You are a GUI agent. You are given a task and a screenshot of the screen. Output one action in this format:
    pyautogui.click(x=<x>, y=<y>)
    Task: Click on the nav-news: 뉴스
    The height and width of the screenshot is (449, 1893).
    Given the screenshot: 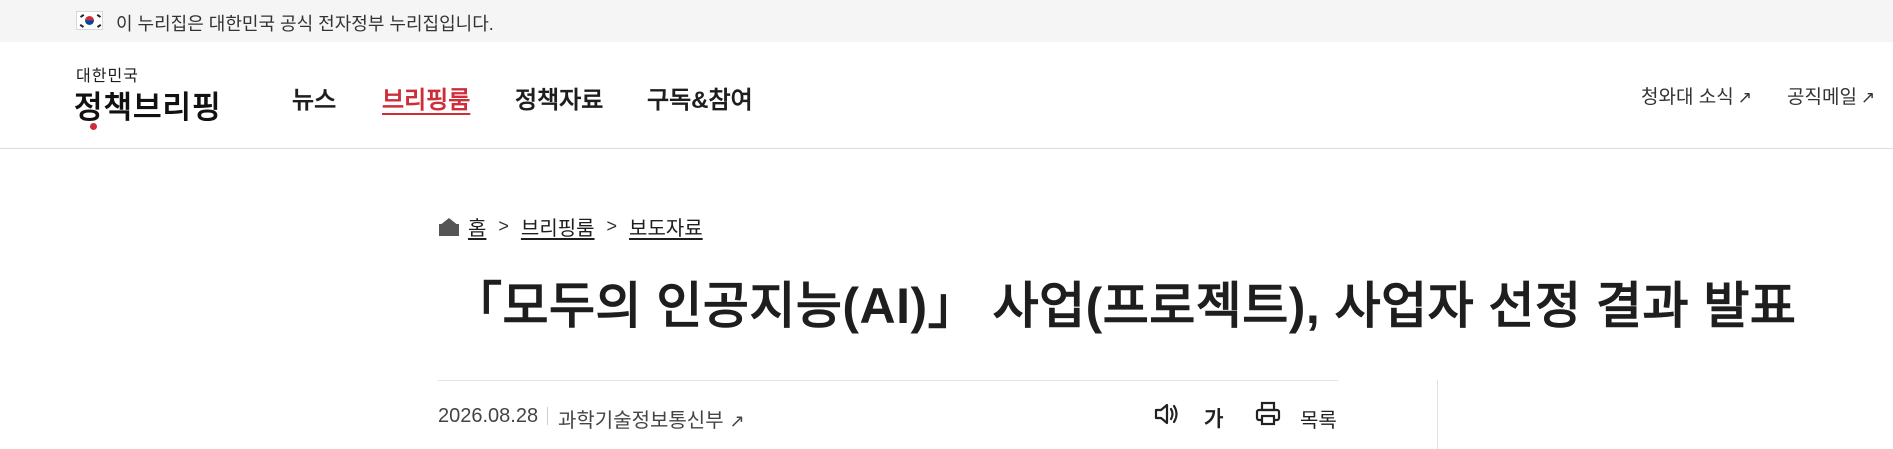 What is the action you would take?
    pyautogui.click(x=314, y=97)
    